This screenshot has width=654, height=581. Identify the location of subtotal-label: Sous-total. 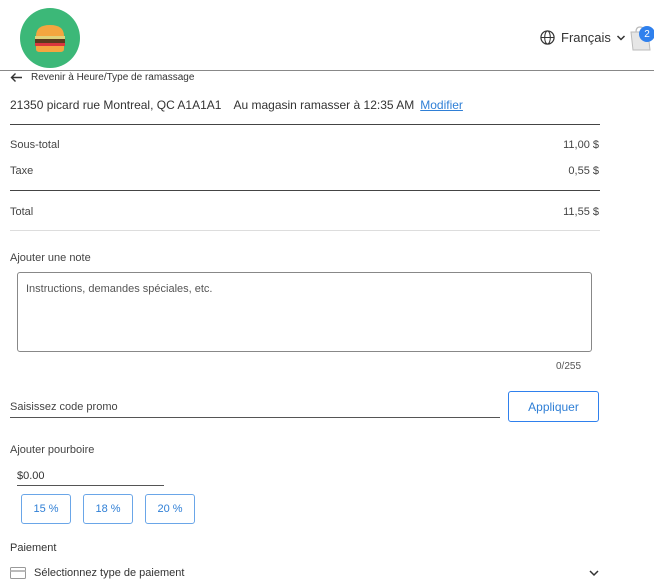
(35, 145).